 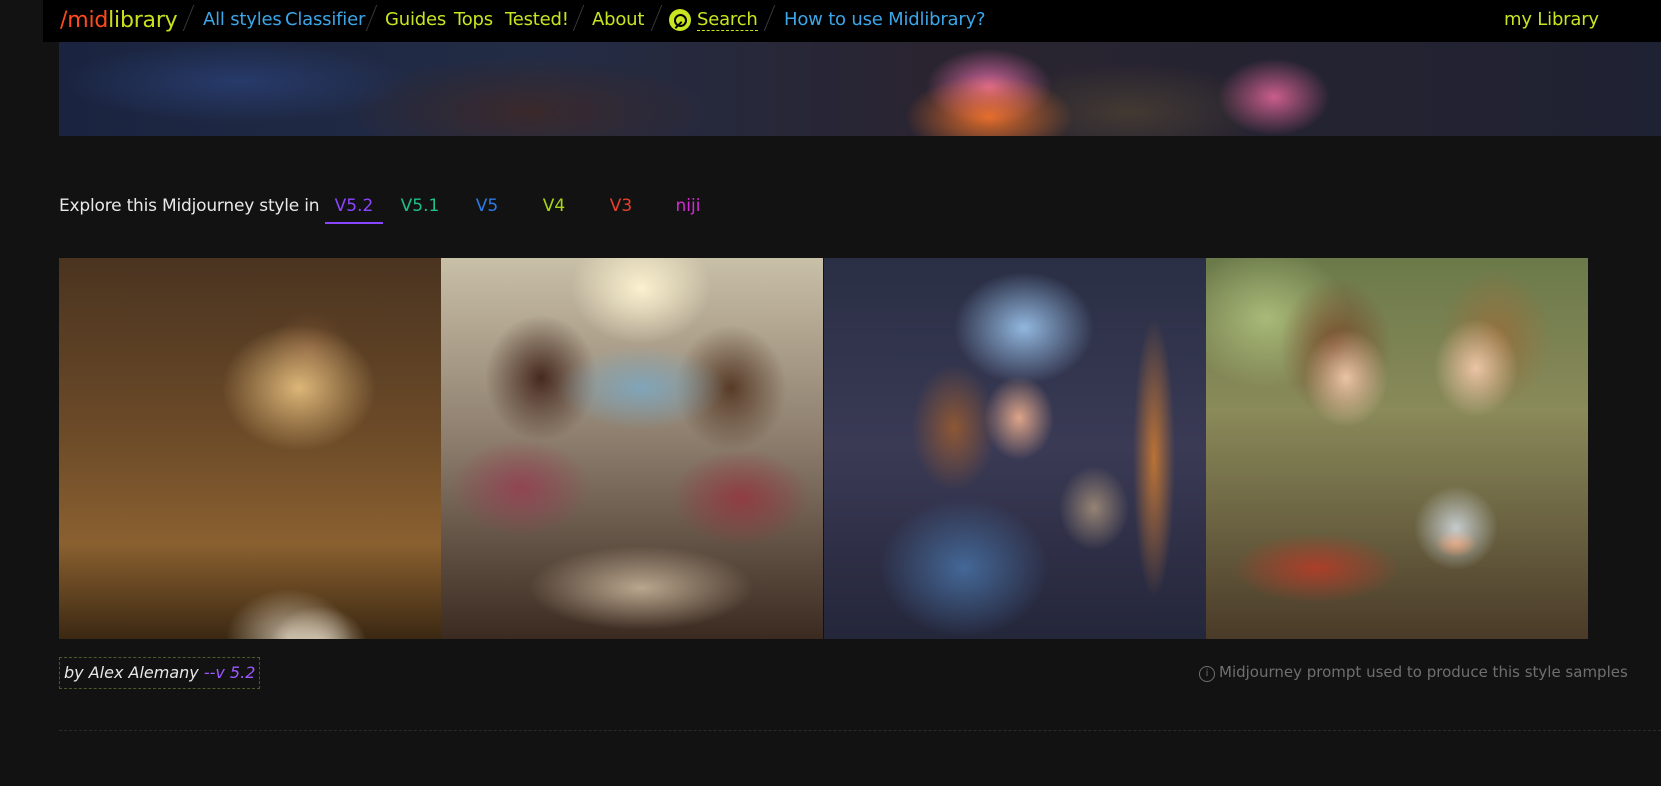 I want to click on site-logo: /midlibrary, so click(x=119, y=21).